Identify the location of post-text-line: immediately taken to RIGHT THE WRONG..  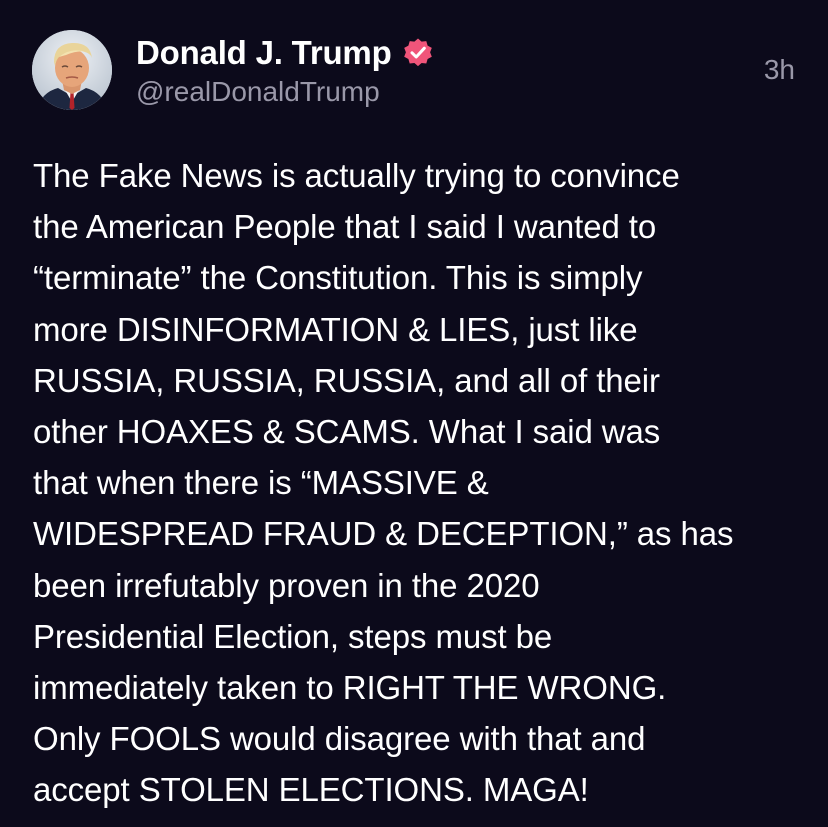
(350, 688).